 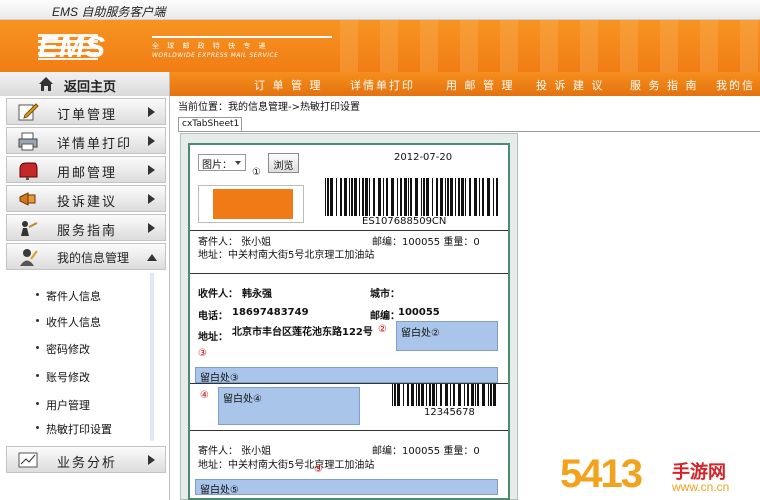 I want to click on secondary-barcode, so click(x=444, y=395).